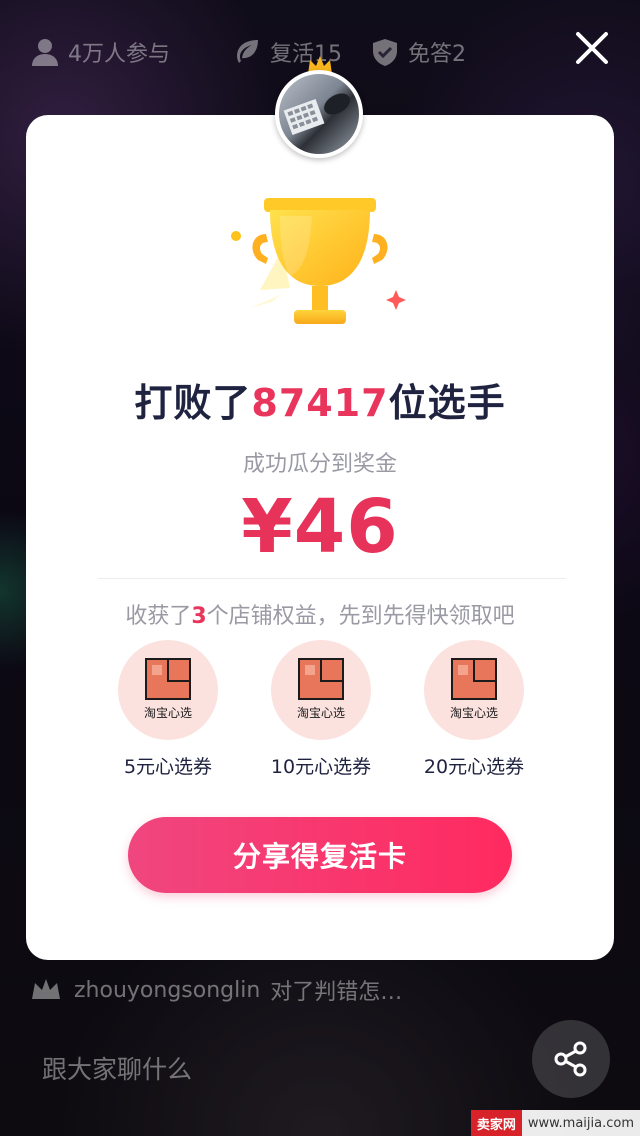 The width and height of the screenshot is (640, 1136). Describe the element at coordinates (117, 1068) in the screenshot. I see `chat-input: 跟大家聊什么` at that location.